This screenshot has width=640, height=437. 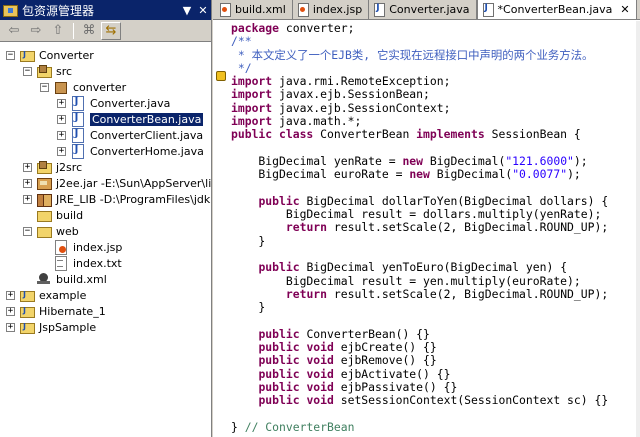 I want to click on code-token: */, so click(x=241, y=67).